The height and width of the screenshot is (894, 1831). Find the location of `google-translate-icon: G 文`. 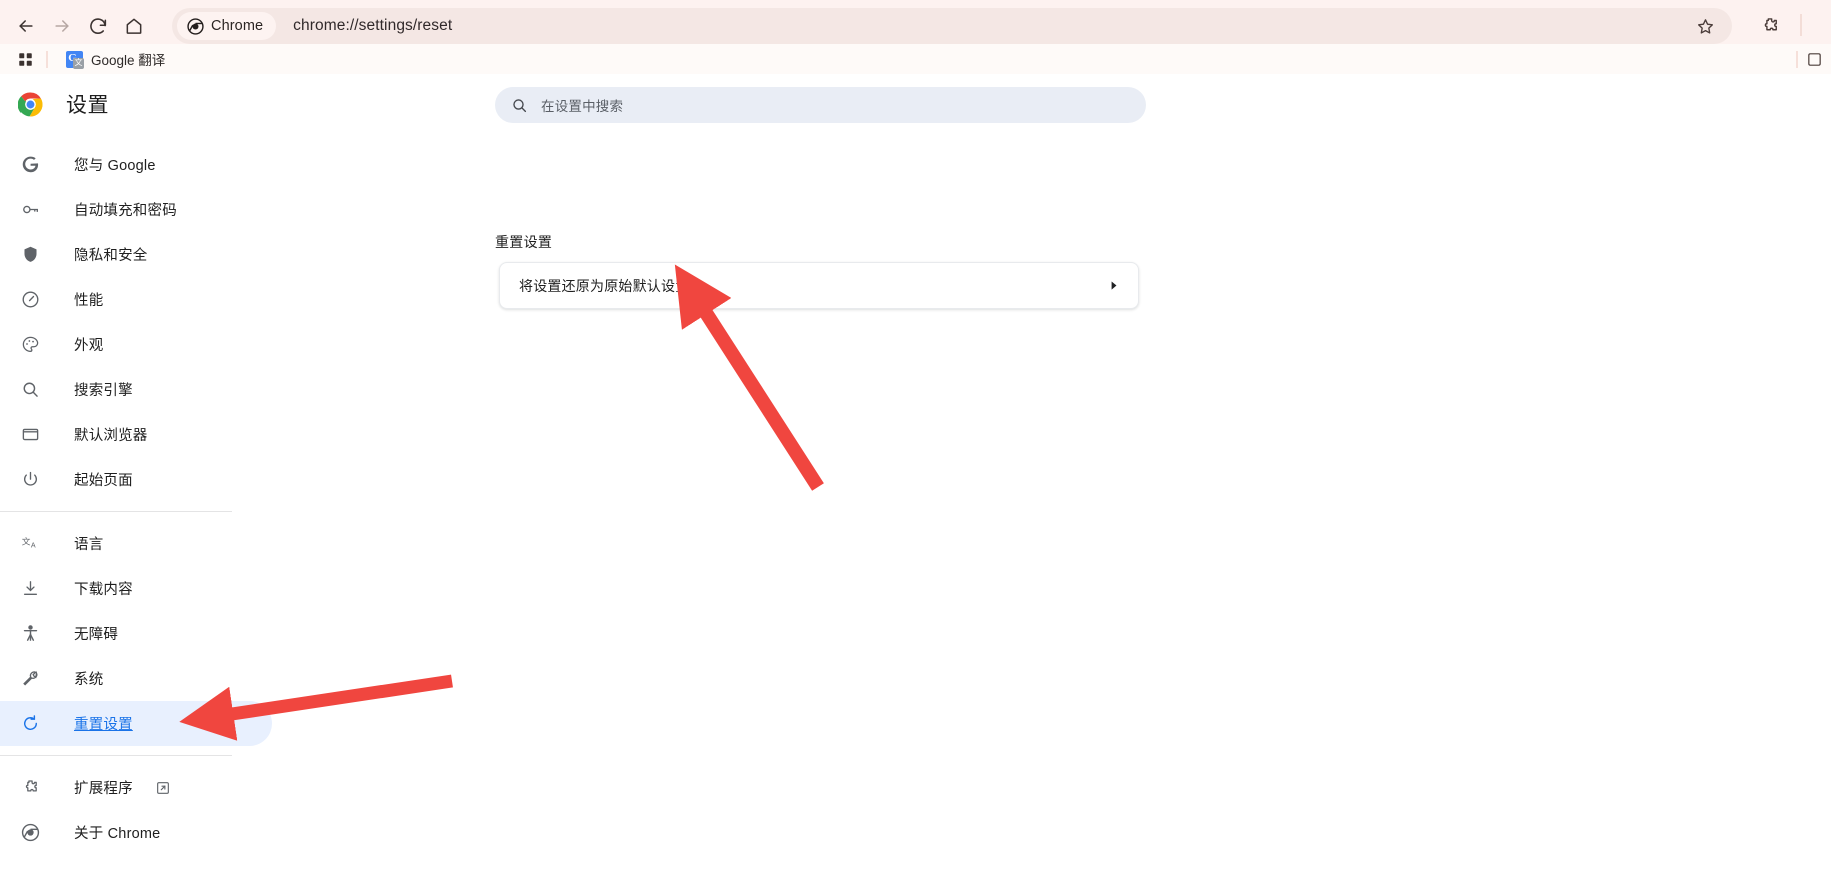

google-translate-icon: G 文 is located at coordinates (75, 59).